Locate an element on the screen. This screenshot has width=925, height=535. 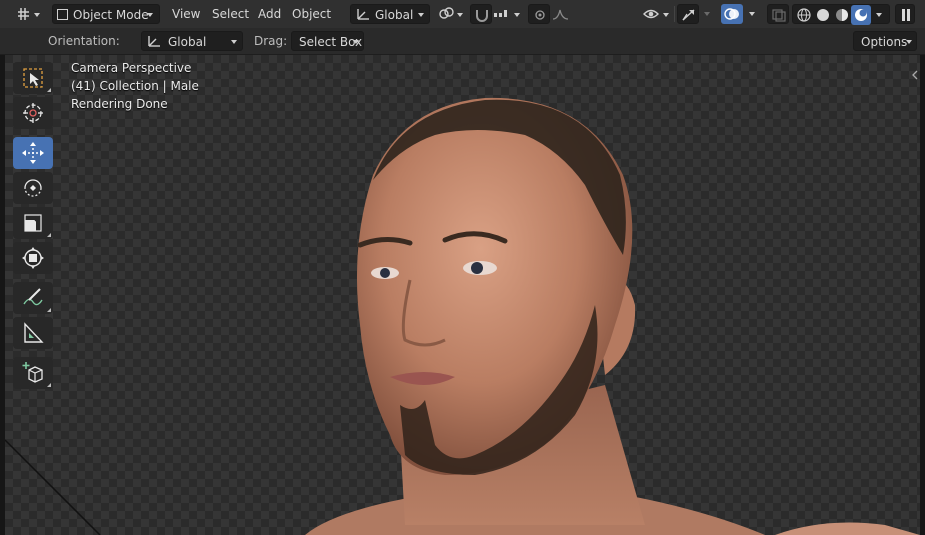
orientation-settings-label: Orientation: is located at coordinates (84, 41).